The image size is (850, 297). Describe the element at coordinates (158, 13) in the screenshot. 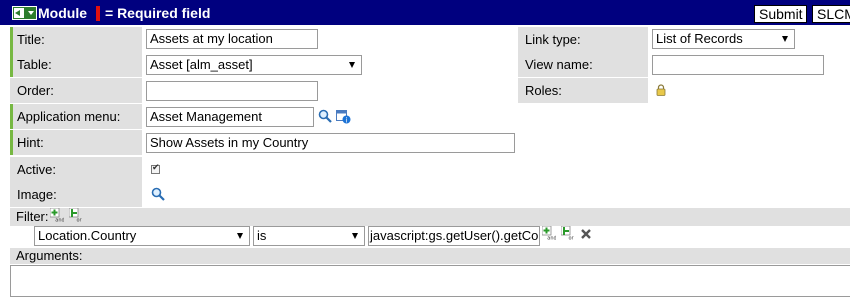

I see `required-legend: = Required field` at that location.